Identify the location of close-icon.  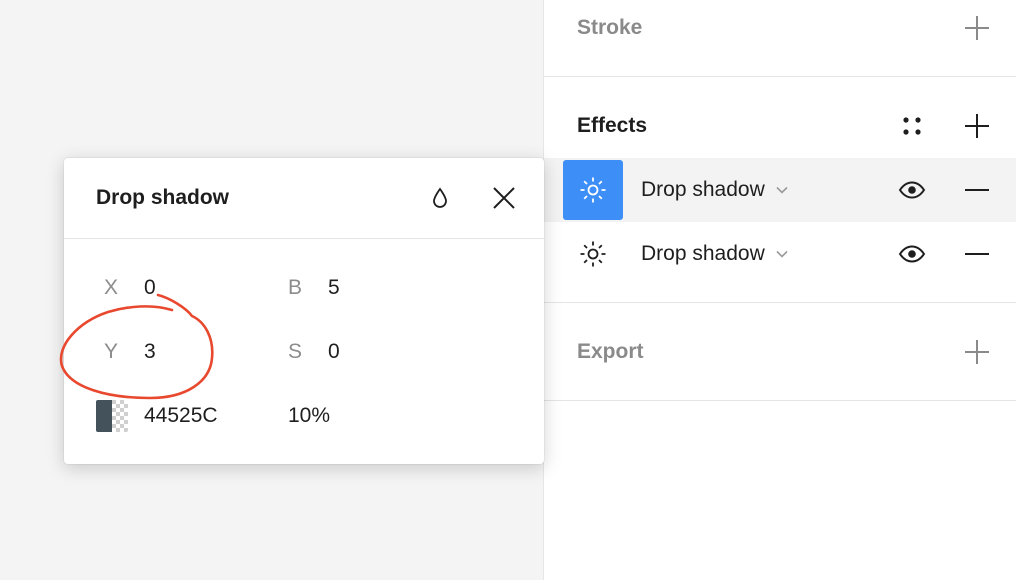
(504, 198).